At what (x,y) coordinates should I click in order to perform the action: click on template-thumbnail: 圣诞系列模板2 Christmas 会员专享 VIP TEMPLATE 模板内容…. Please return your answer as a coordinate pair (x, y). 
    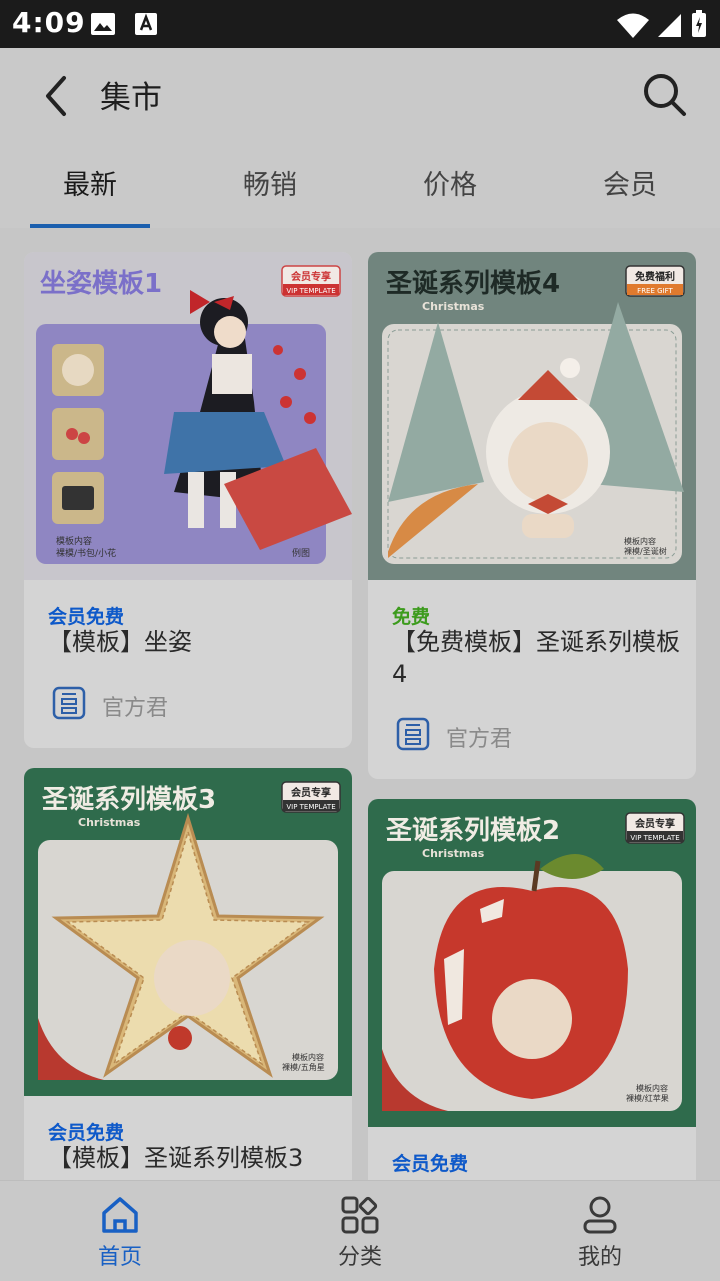
    Looking at the image, I should click on (532, 963).